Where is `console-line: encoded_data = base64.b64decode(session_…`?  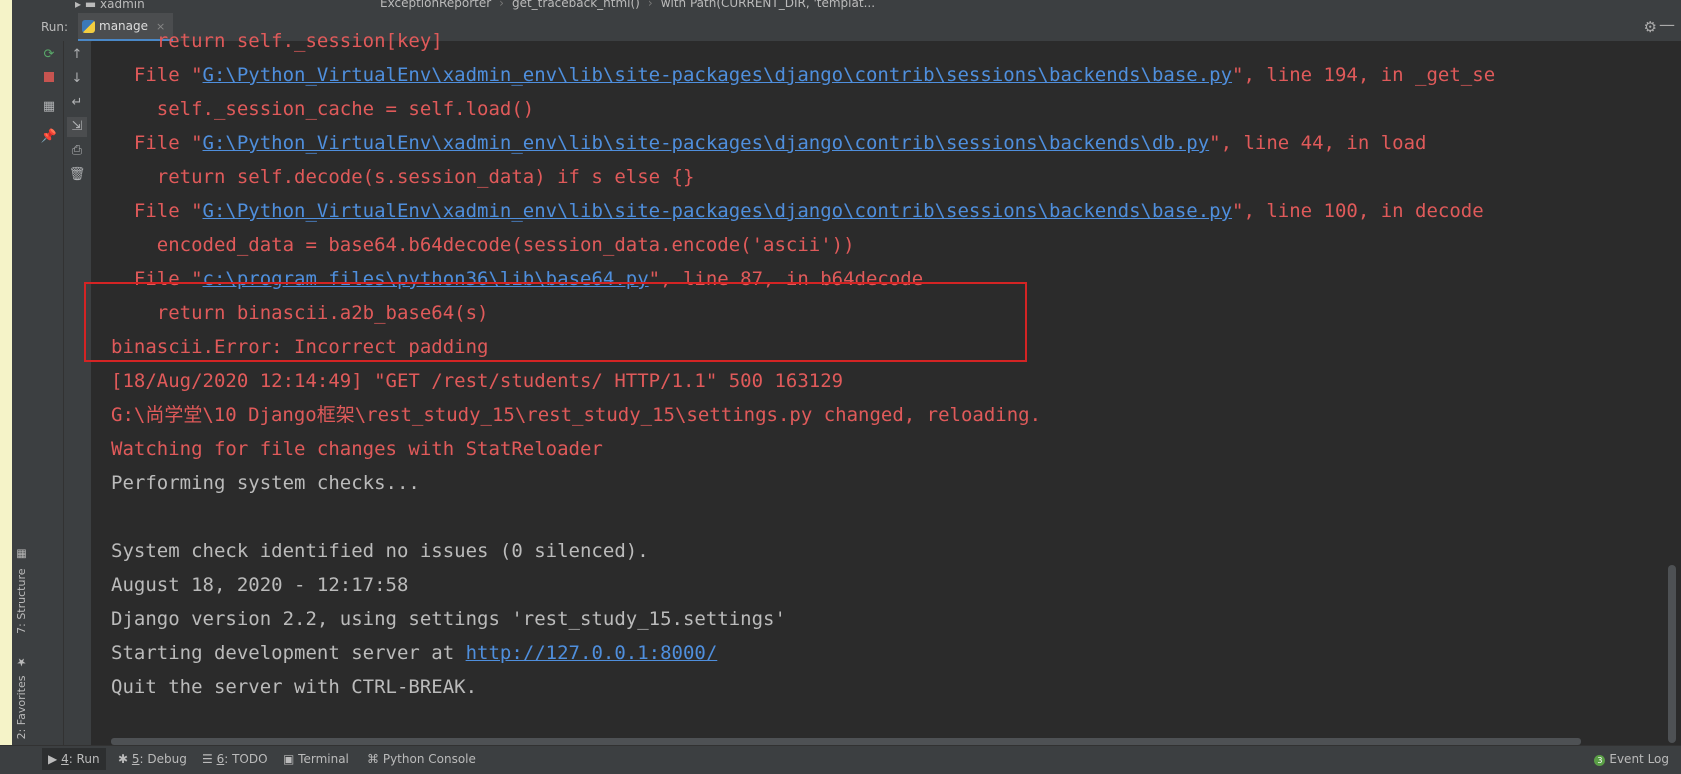
console-line: encoded_data = base64.b64decode(session_… is located at coordinates (483, 245).